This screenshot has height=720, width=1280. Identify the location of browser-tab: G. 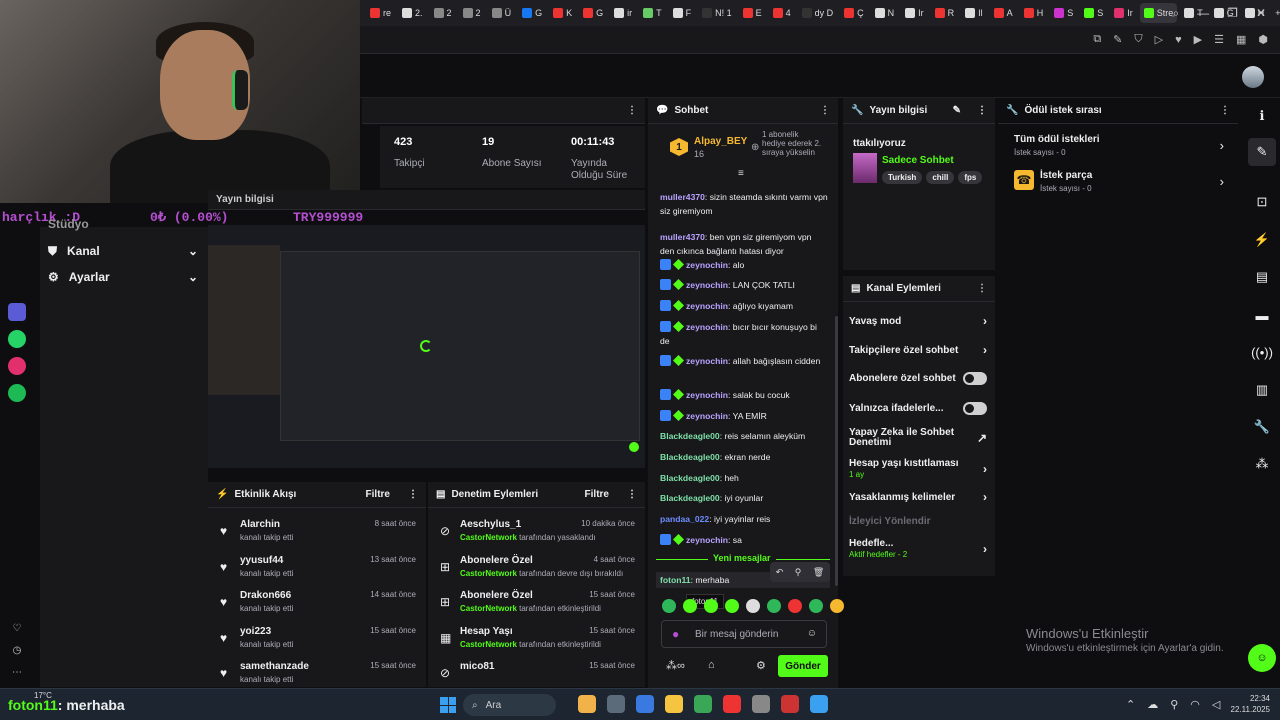
(593, 13).